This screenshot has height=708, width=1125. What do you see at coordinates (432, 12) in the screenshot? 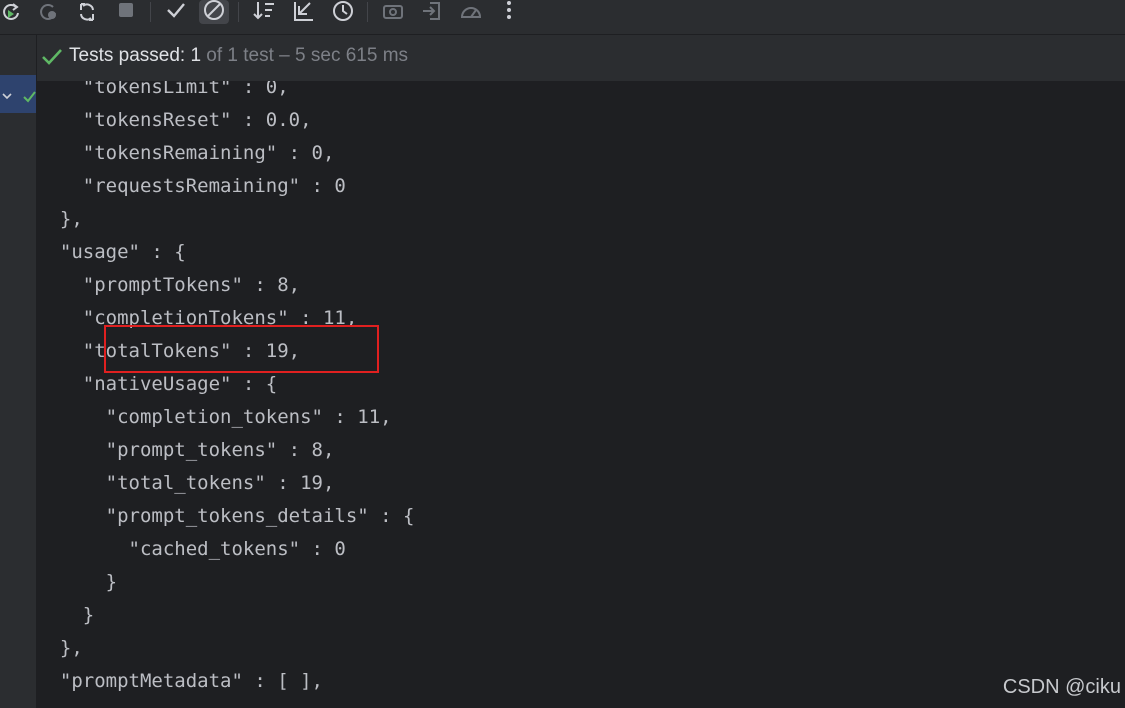
I see `export-icon` at bounding box center [432, 12].